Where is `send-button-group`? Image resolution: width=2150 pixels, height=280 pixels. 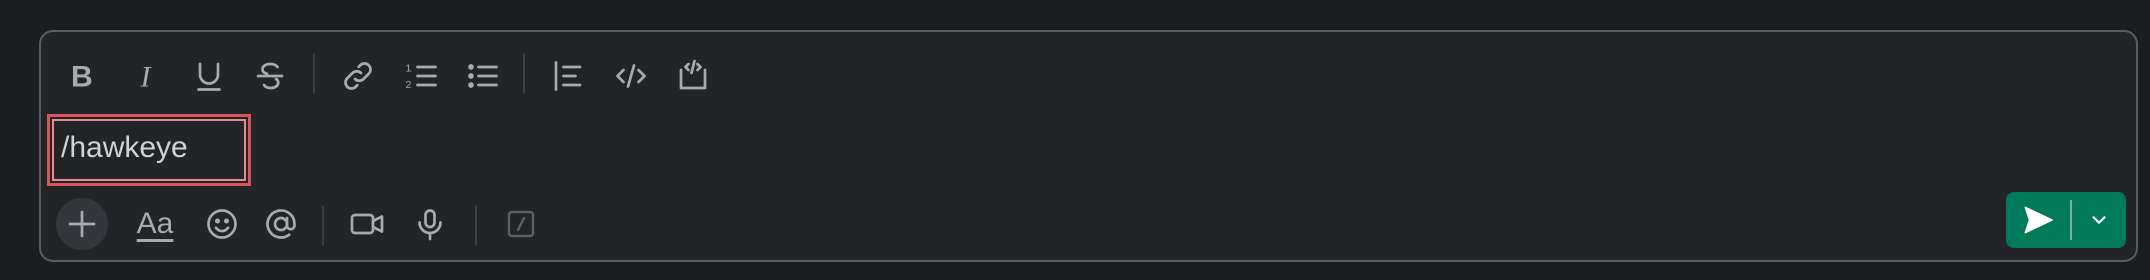
send-button-group is located at coordinates (2066, 220).